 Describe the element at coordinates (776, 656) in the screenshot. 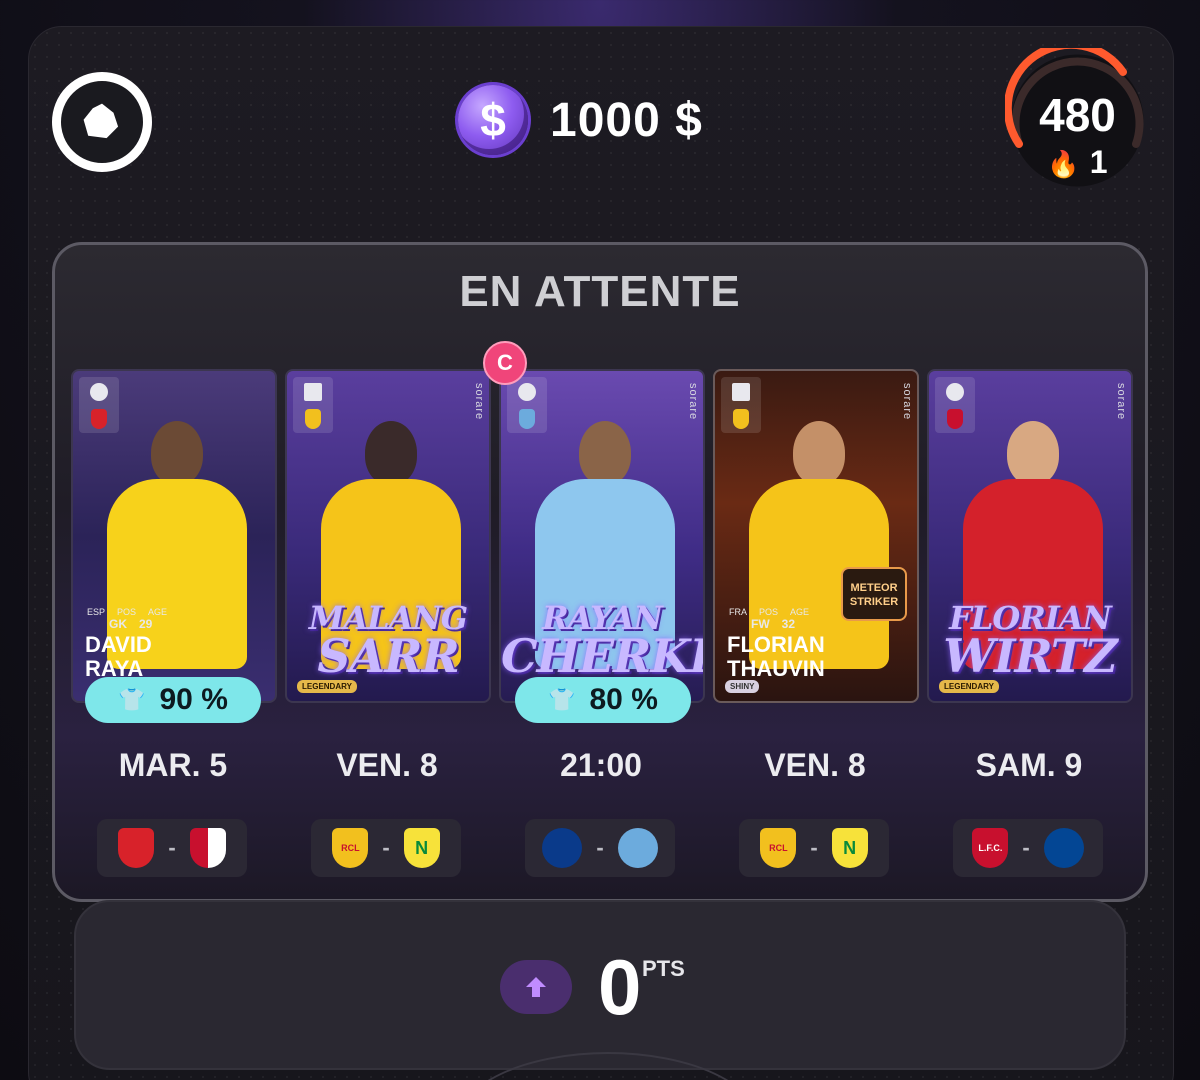

I see `player-name: FLORIAN THAUVIN` at that location.